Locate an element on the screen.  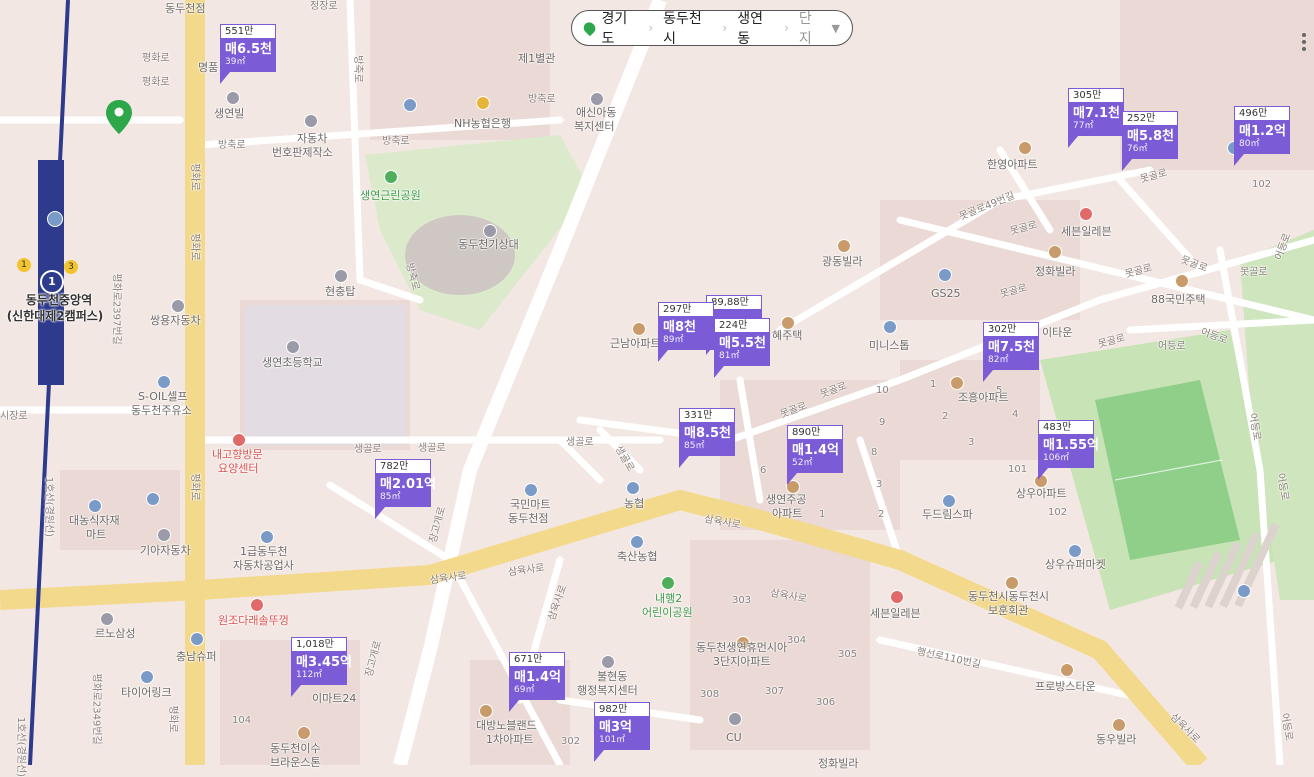
marker-count: 496만 is located at coordinates (1262, 113).